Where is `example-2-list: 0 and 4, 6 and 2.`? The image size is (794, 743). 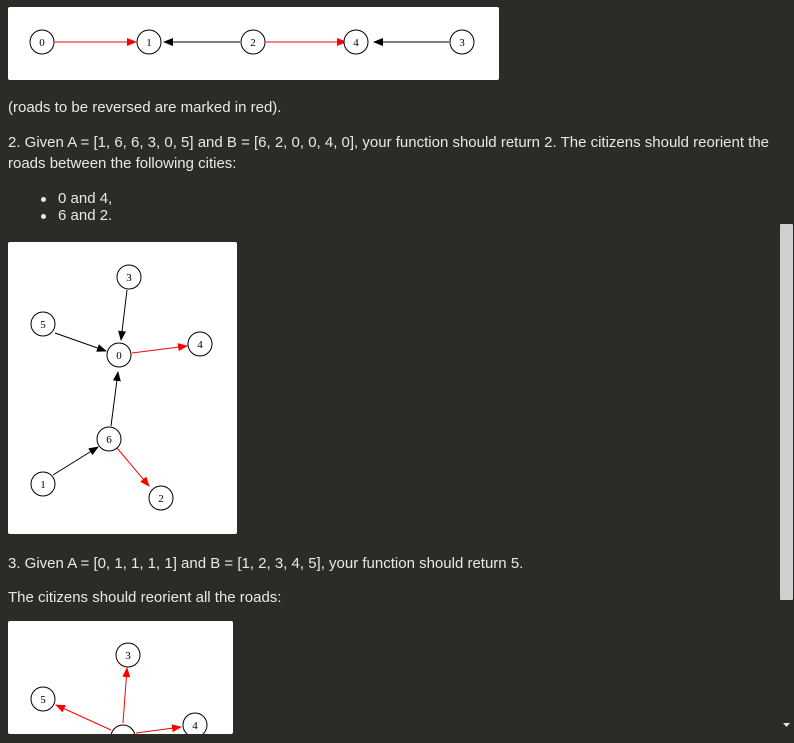 example-2-list: 0 and 4, 6 and 2. is located at coordinates (74, 207).